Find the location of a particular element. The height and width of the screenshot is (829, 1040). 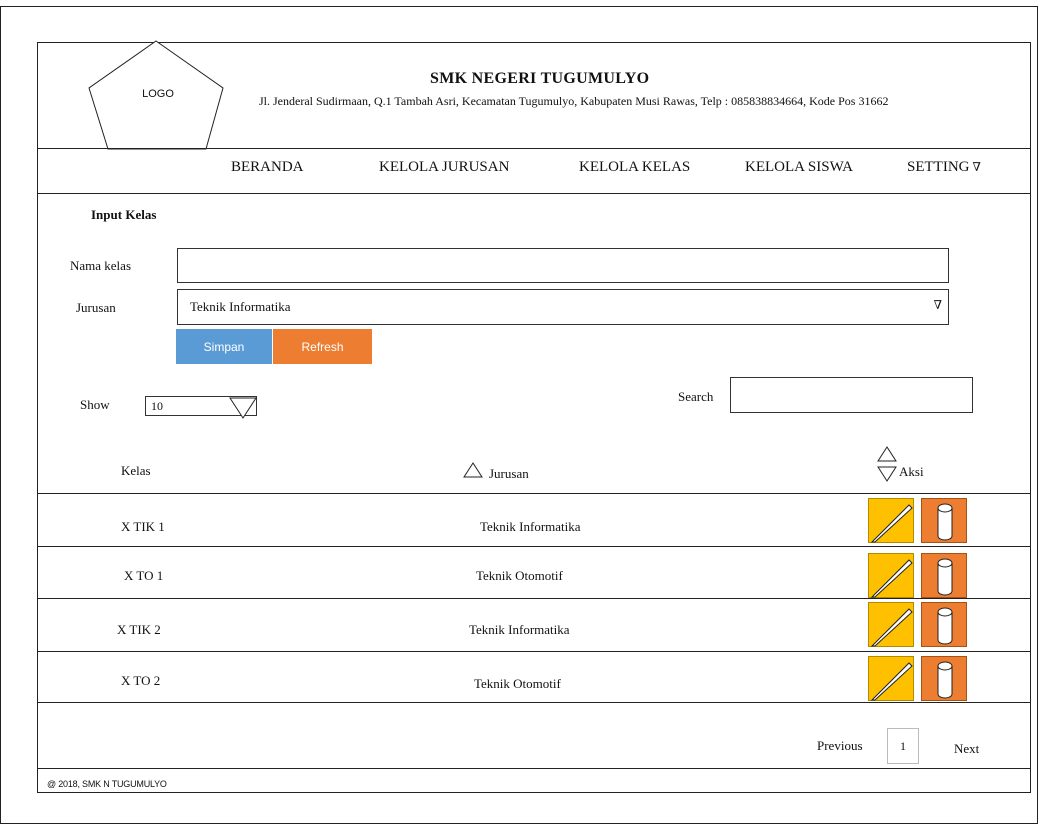

cell-kelas: X TIK 2 is located at coordinates (139, 629).